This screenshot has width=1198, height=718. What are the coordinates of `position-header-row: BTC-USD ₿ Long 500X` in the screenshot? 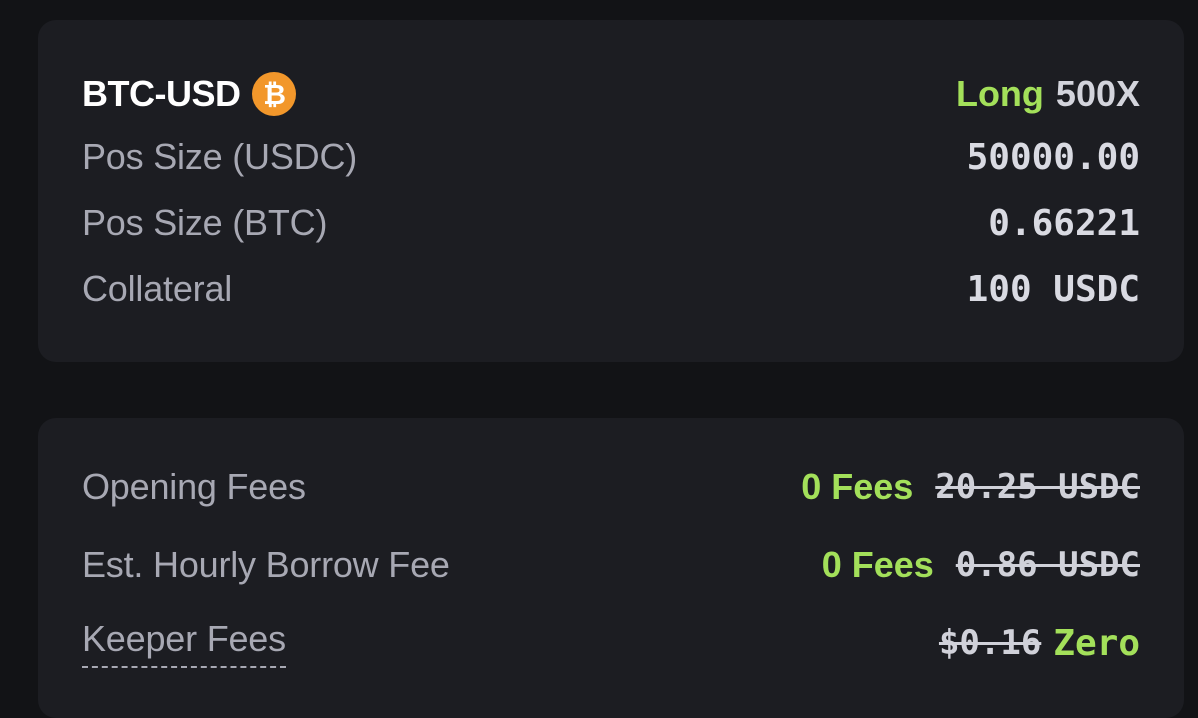 It's located at (611, 94).